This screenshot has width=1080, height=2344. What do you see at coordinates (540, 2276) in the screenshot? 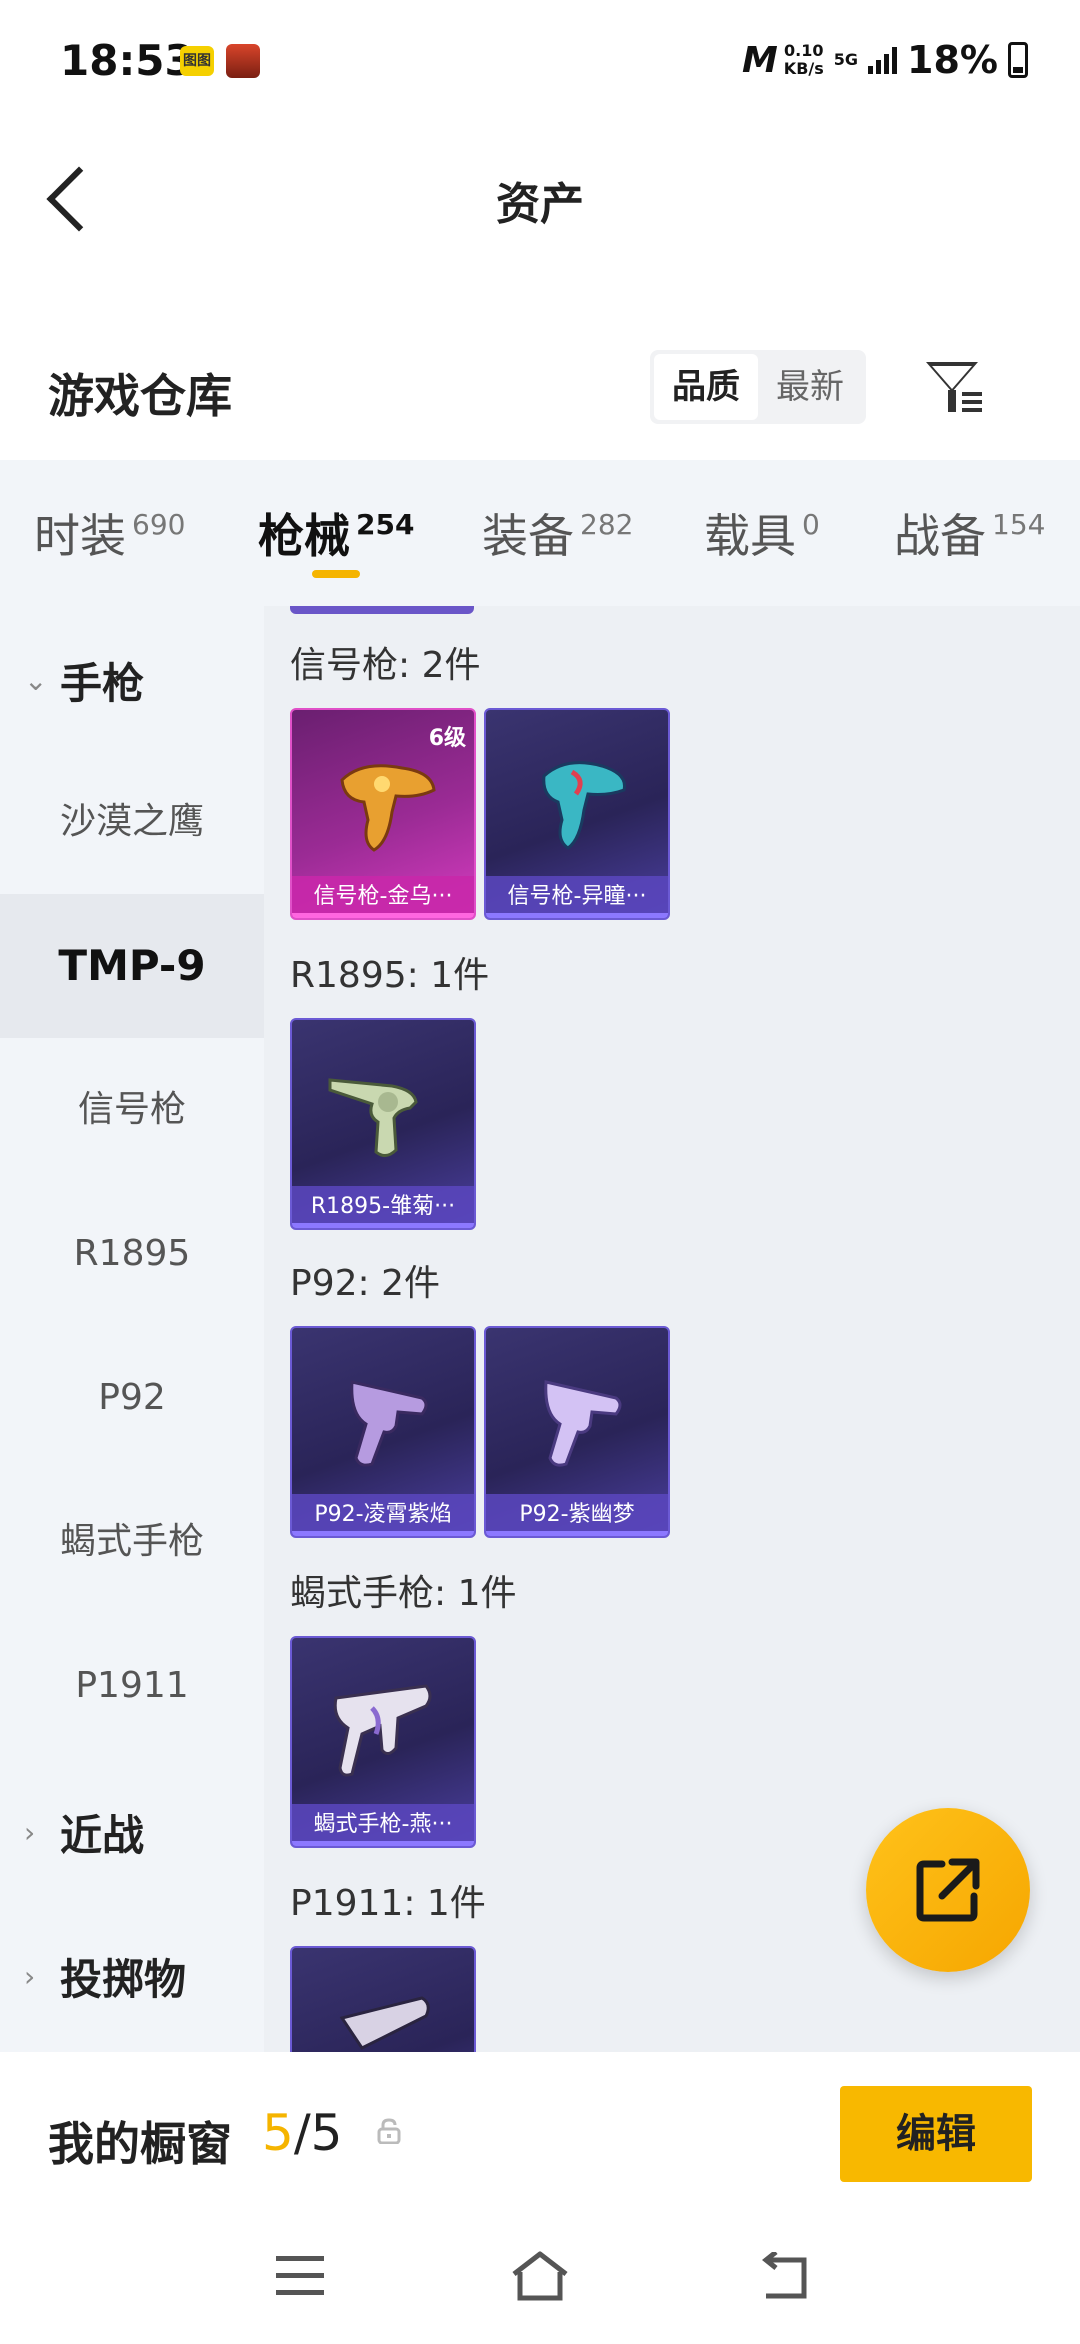
I see `home-icon` at bounding box center [540, 2276].